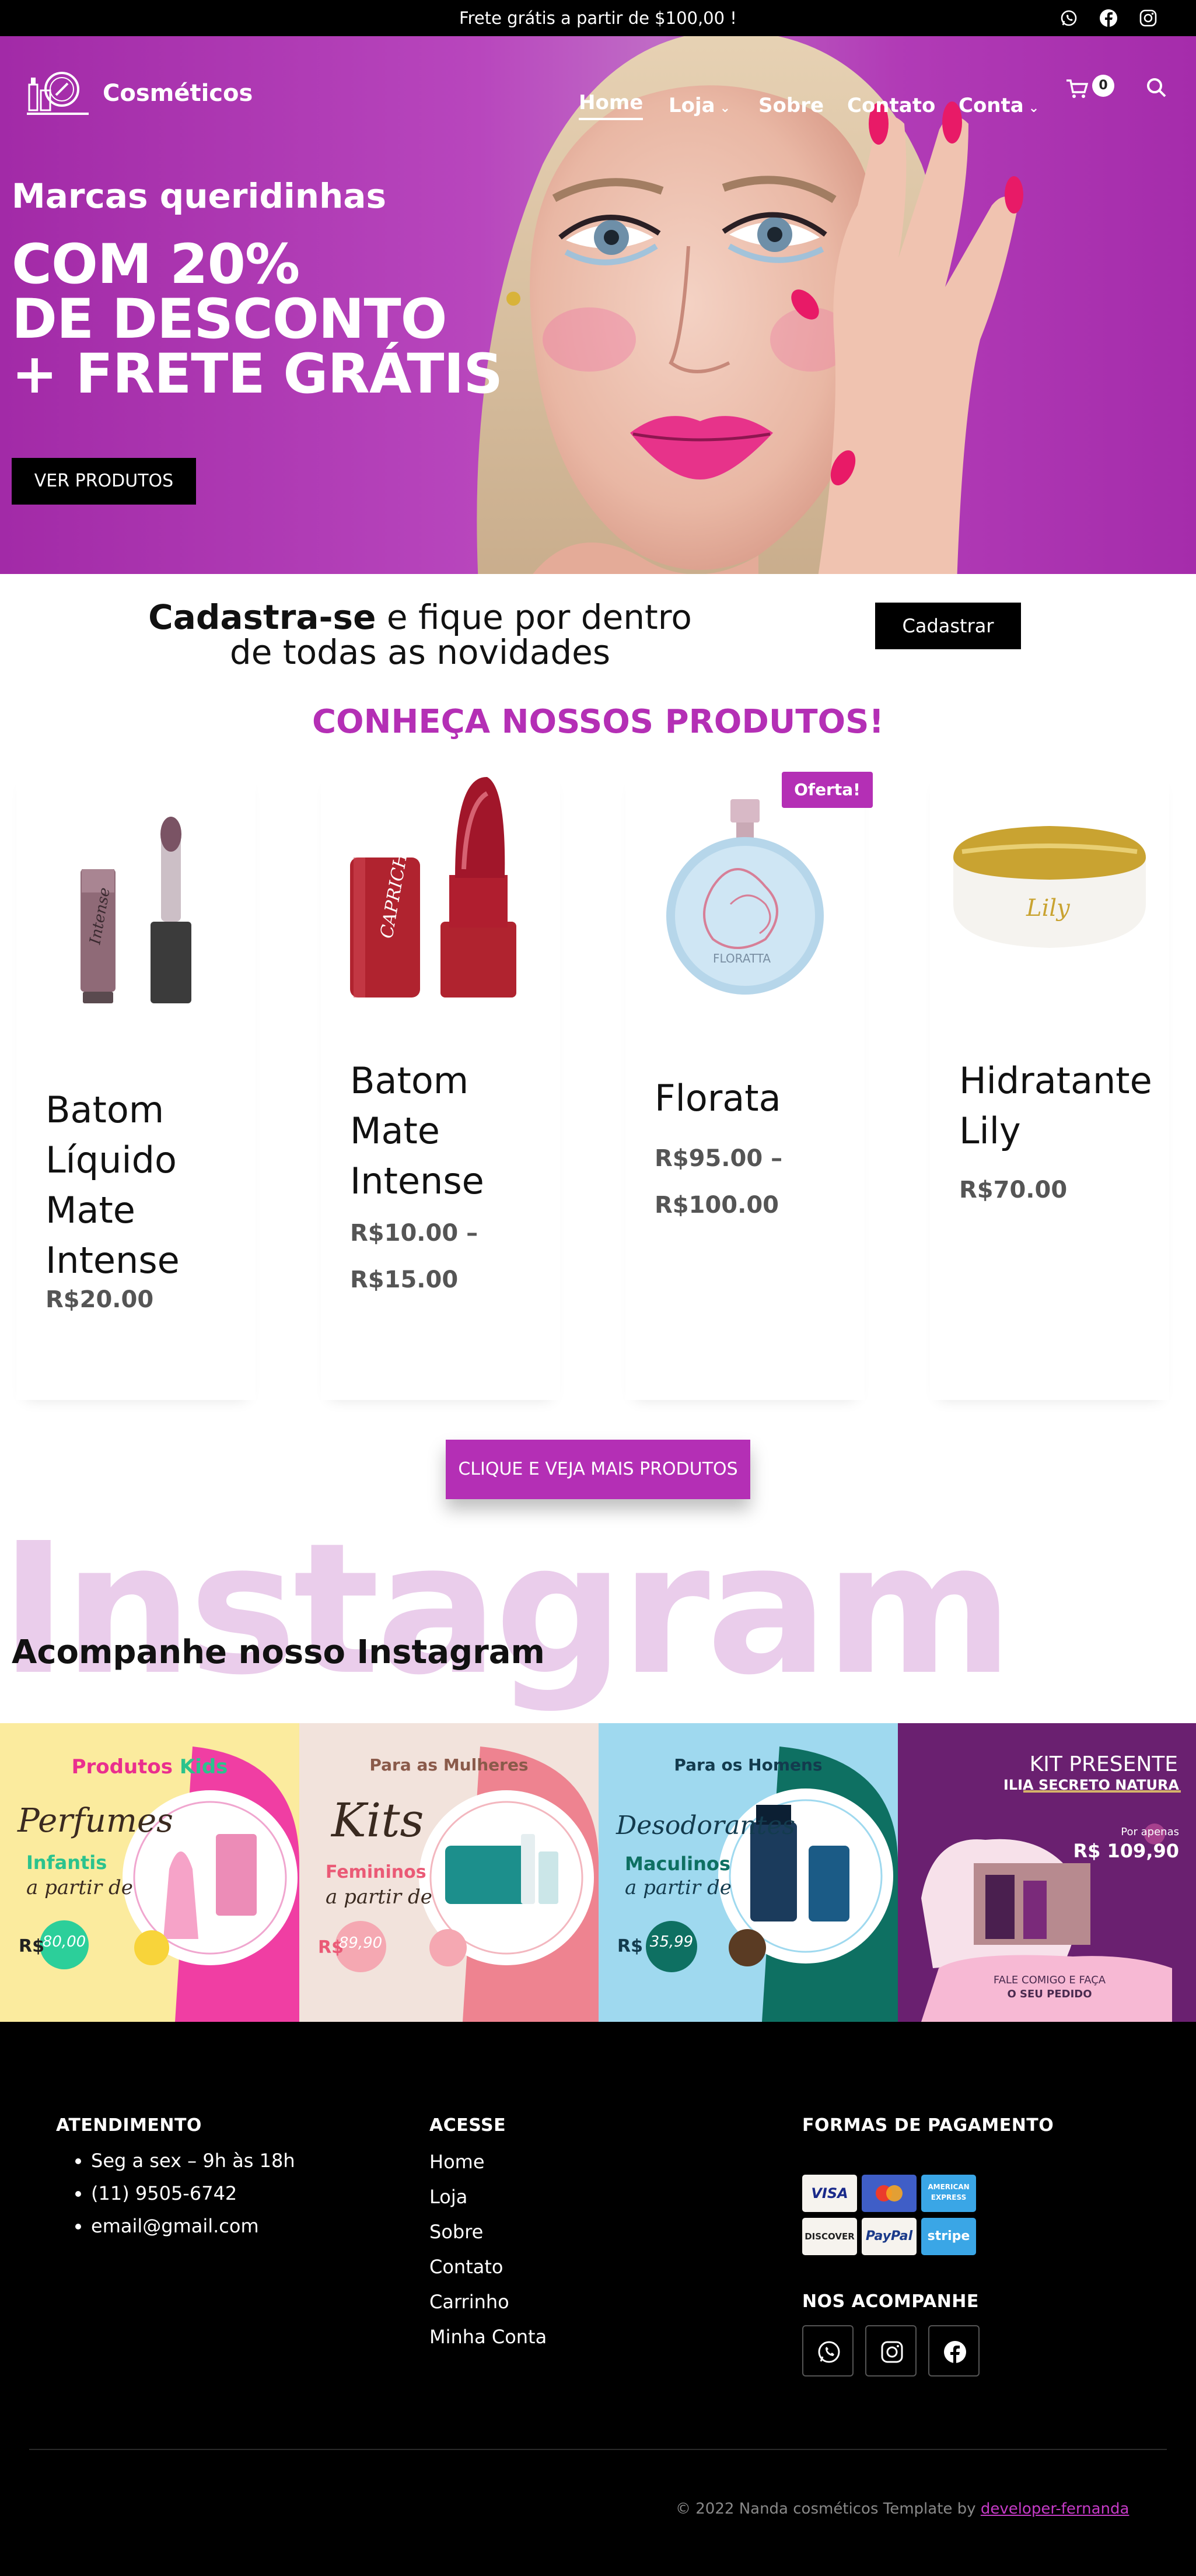 This screenshot has height=2576, width=1196. Describe the element at coordinates (829, 2236) in the screenshot. I see `discover-icon: DISCOVER` at that location.